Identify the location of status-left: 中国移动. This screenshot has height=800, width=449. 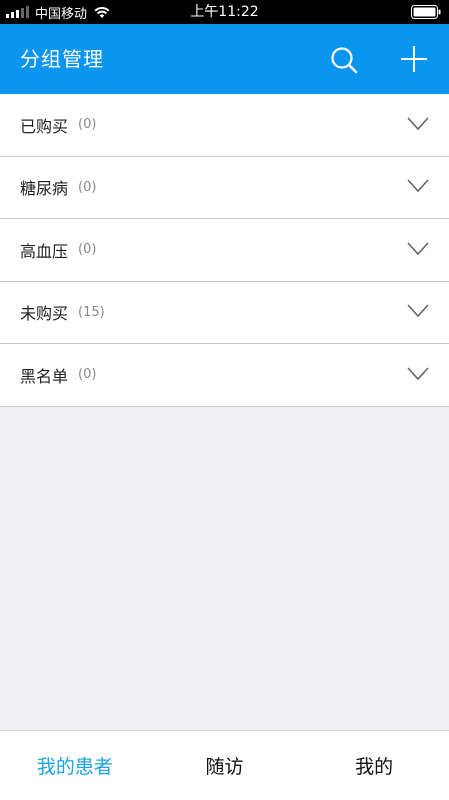
(55, 12).